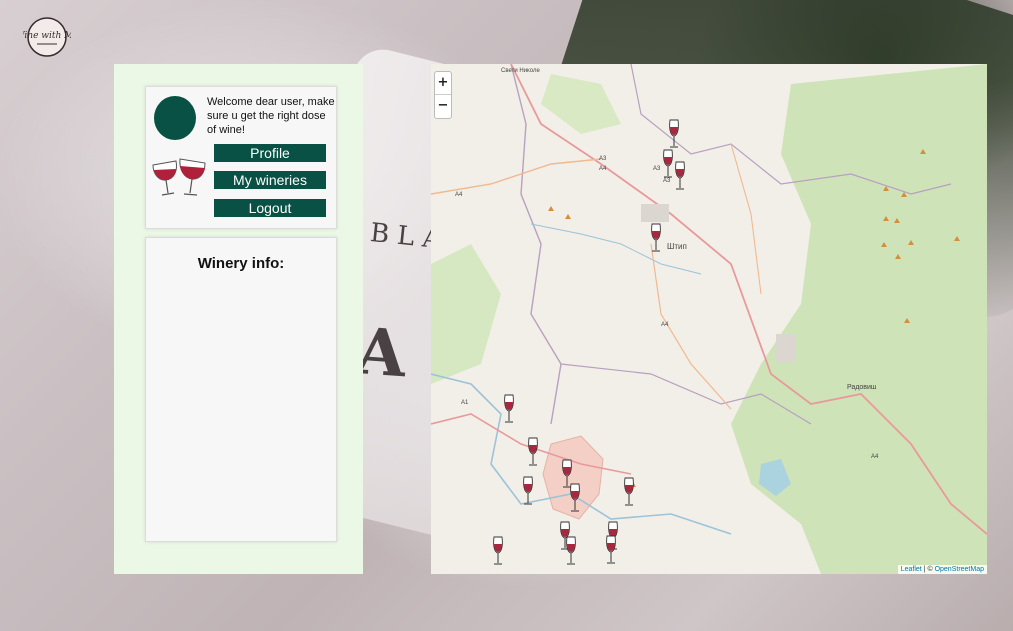 The width and height of the screenshot is (1013, 631). I want to click on profile-button: Profile, so click(270, 153).